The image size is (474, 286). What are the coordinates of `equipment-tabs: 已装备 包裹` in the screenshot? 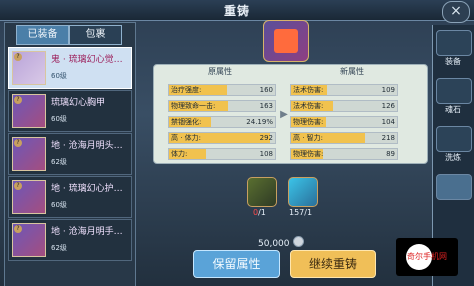 It's located at (69, 35).